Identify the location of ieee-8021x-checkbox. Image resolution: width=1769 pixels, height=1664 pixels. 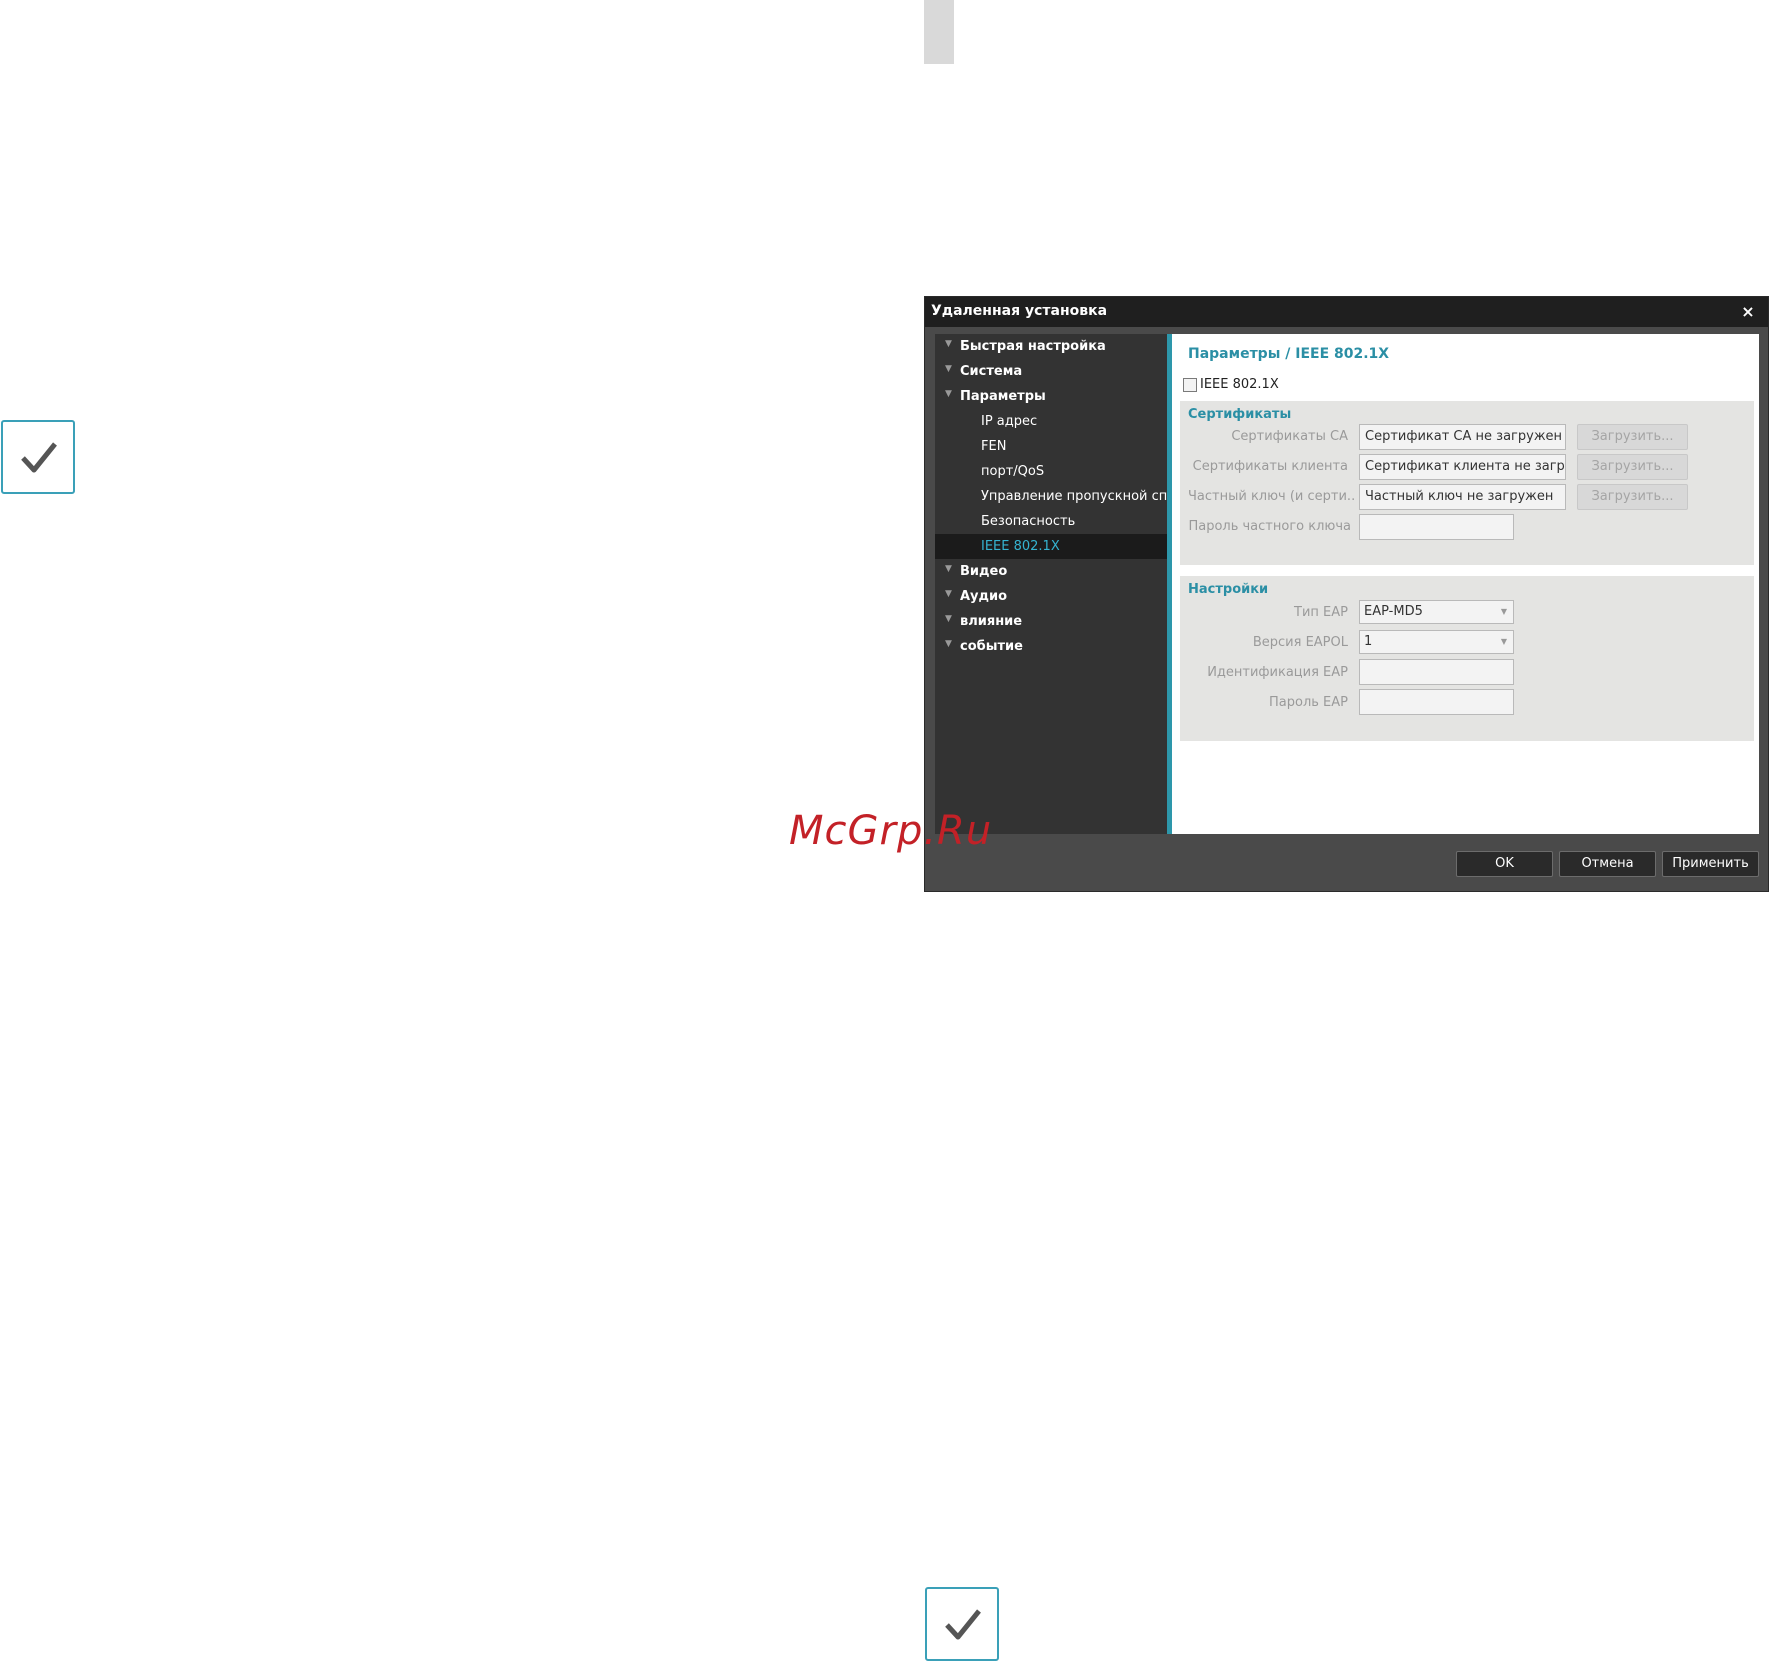
(1190, 384).